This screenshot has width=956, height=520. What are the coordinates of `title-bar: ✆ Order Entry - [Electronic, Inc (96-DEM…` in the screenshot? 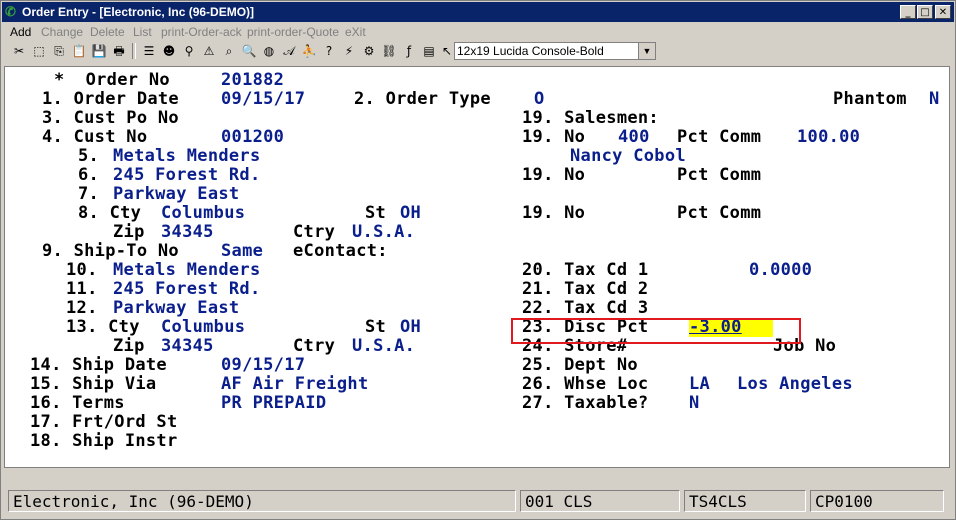 It's located at (478, 12).